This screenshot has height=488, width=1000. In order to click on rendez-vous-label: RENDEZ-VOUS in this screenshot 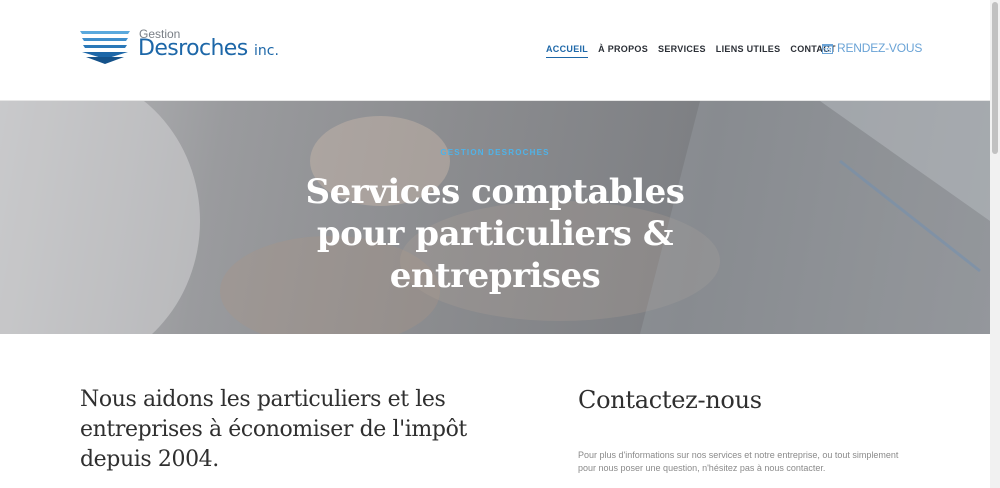, I will do `click(880, 48)`.